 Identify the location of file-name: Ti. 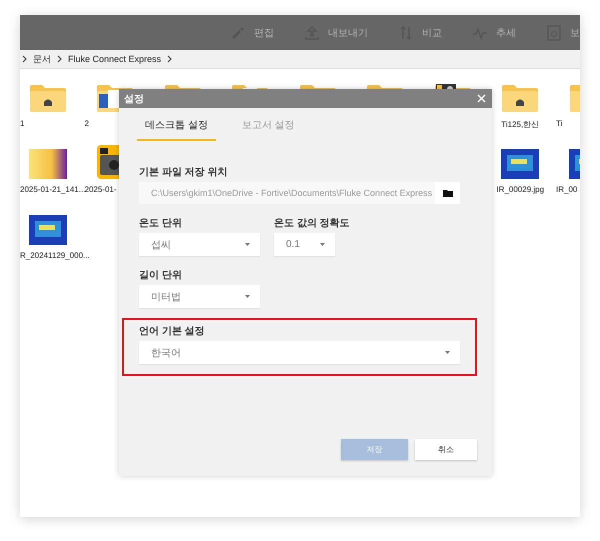
(559, 123).